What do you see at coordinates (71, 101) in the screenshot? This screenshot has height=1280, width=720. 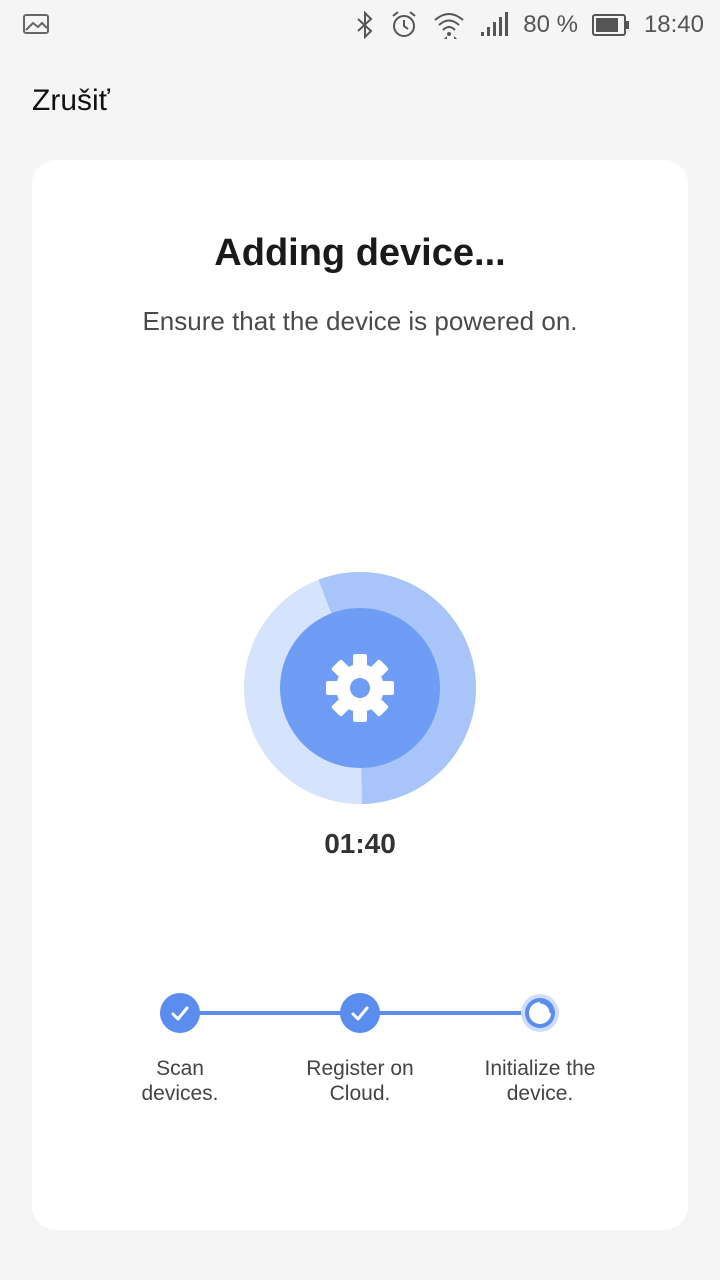 I see `cancel-button: Zrušiť` at bounding box center [71, 101].